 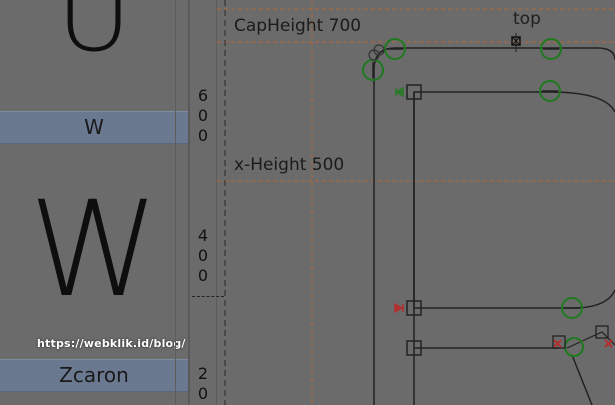 What do you see at coordinates (94, 33) in the screenshot?
I see `glyph-preview-u: U` at bounding box center [94, 33].